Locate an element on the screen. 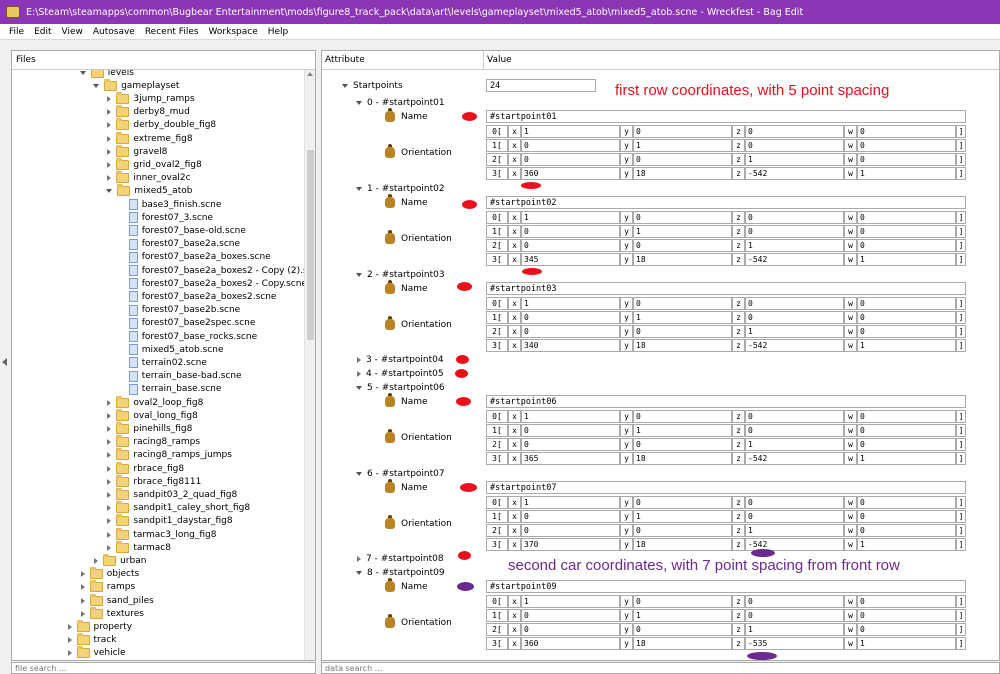  matrix-value-field: 360 is located at coordinates (570, 643).